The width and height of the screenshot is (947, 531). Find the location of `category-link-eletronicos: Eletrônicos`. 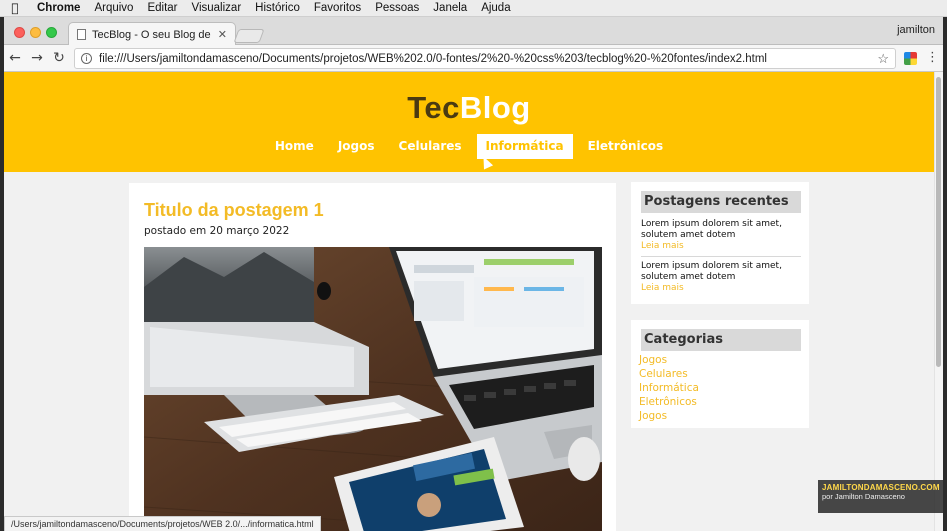

category-link-eletronicos: Eletrônicos is located at coordinates (669, 402).